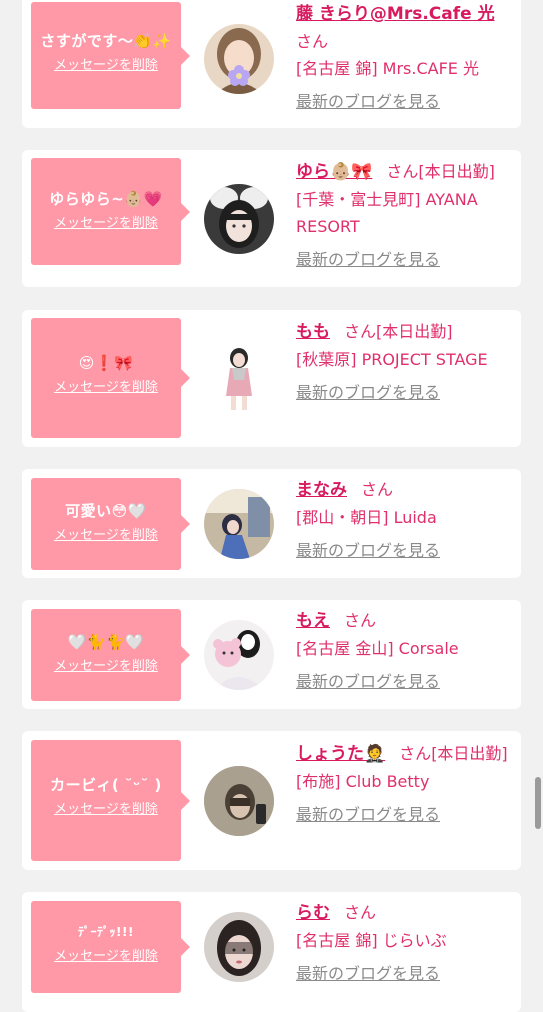 The width and height of the screenshot is (543, 1012). What do you see at coordinates (321, 490) in the screenshot?
I see `sender-name-link: まなみ` at bounding box center [321, 490].